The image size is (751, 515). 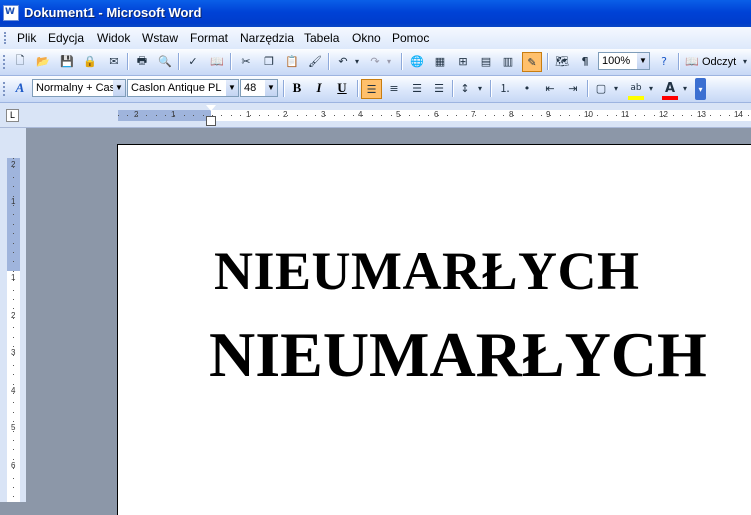 What do you see at coordinates (90, 61) in the screenshot?
I see `permission-icon: 🔒` at bounding box center [90, 61].